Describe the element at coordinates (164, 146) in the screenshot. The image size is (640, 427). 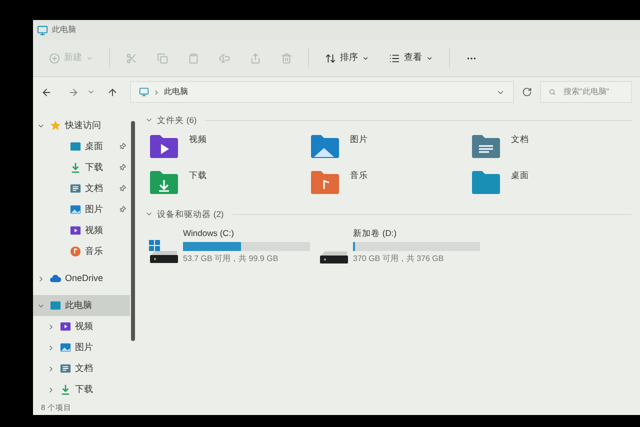
I see `video-folder-icon` at that location.